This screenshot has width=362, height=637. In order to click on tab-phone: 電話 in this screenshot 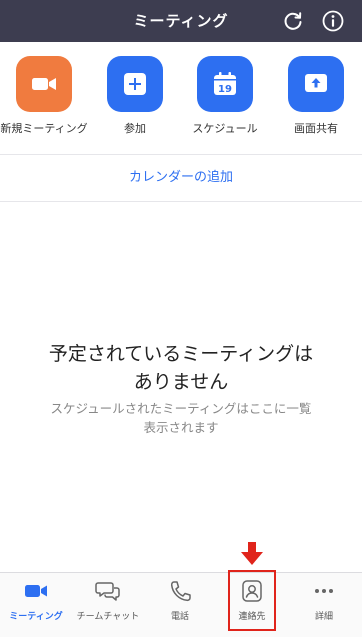, I will do `click(180, 606)`.